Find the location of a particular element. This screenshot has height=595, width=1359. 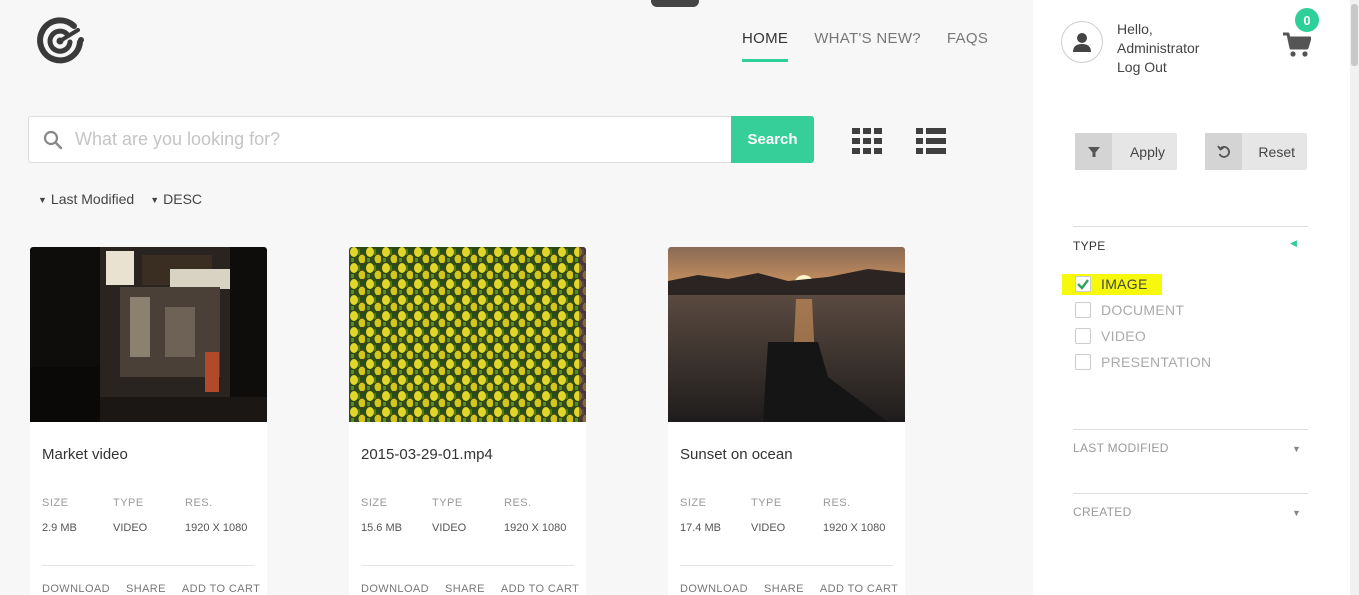

filter-icon is located at coordinates (1093, 151).